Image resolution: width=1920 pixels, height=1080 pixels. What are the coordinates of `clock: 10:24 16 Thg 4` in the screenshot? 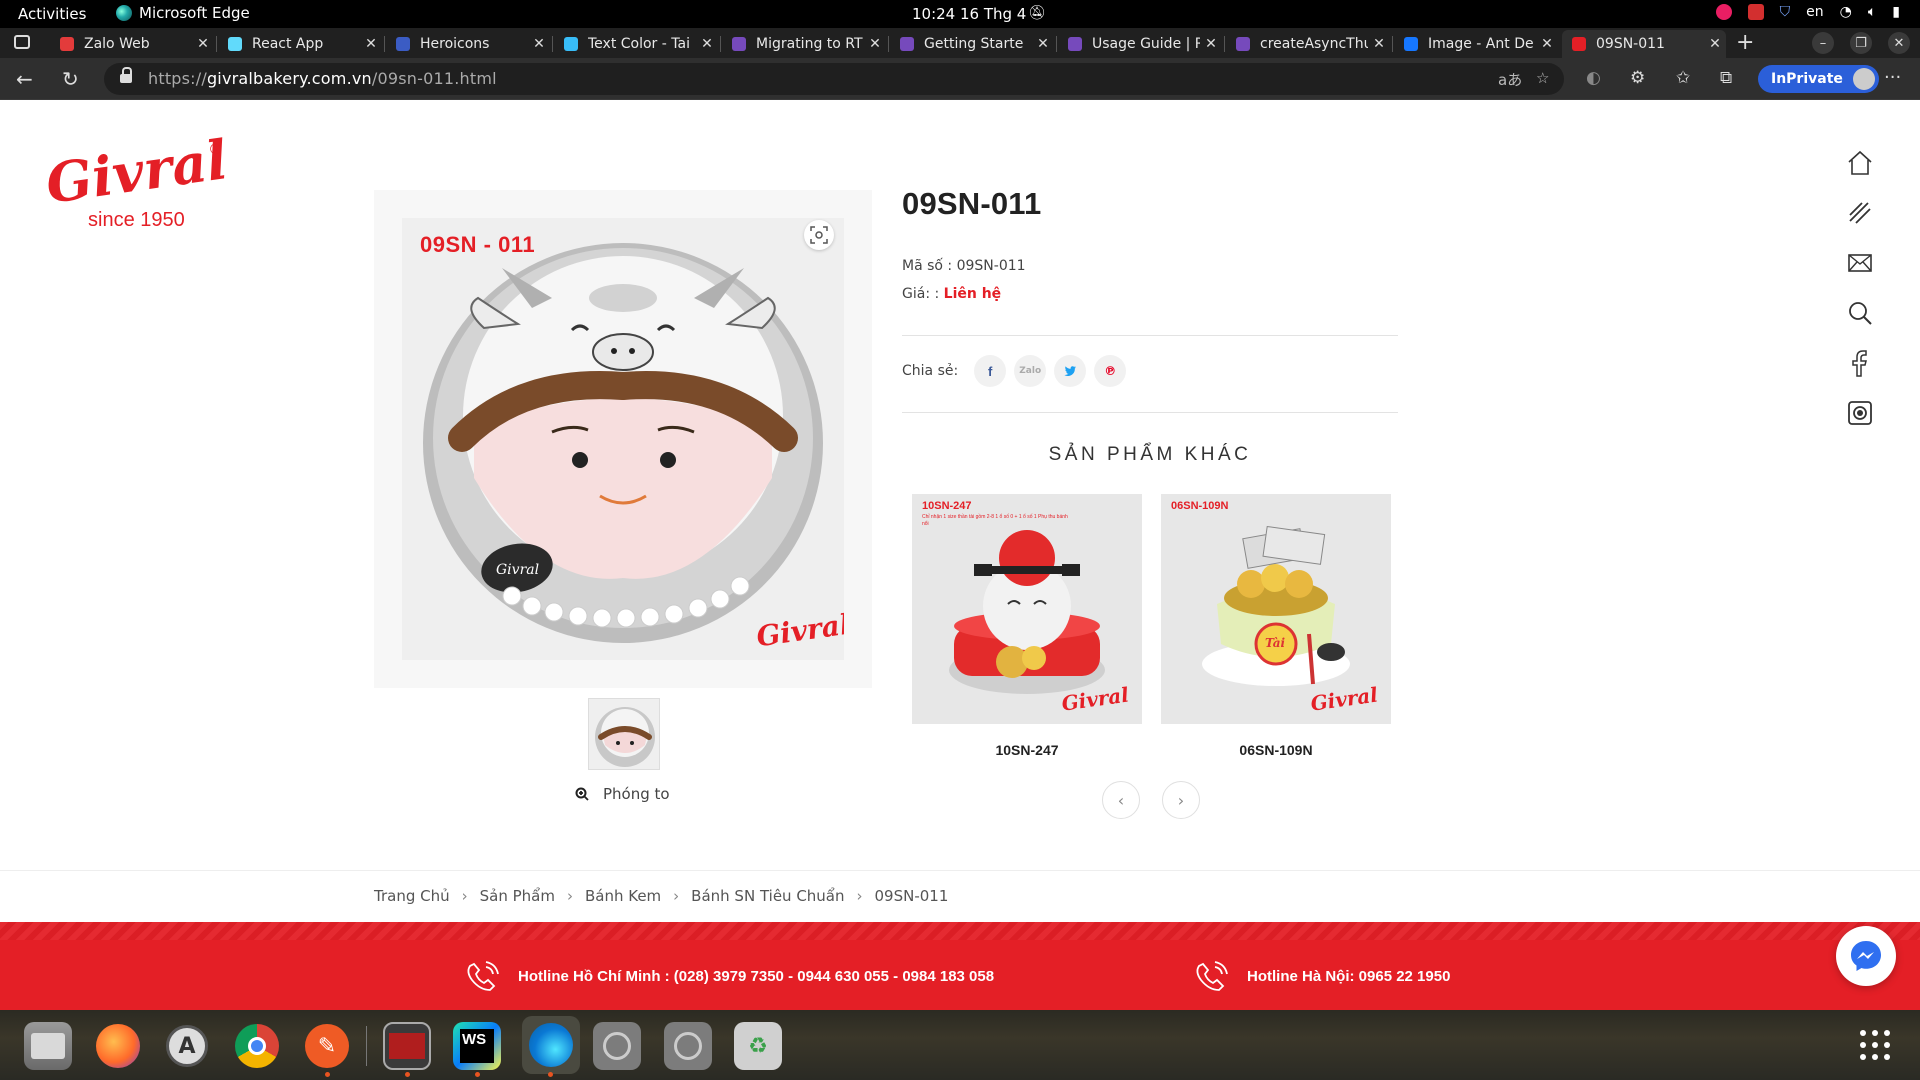 It's located at (969, 14).